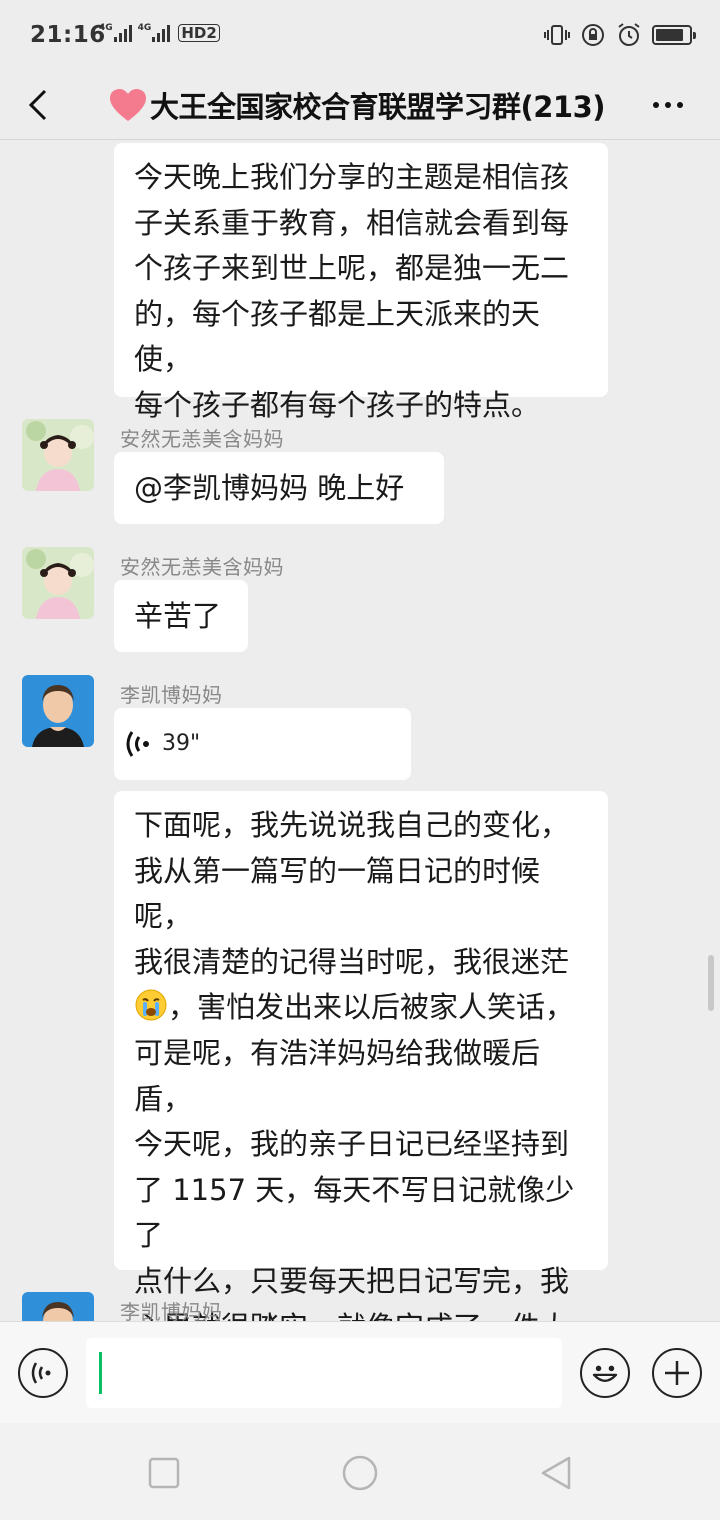 This screenshot has width=720, height=1520. What do you see at coordinates (106, 28) in the screenshot?
I see `network-1-label: 4G` at bounding box center [106, 28].